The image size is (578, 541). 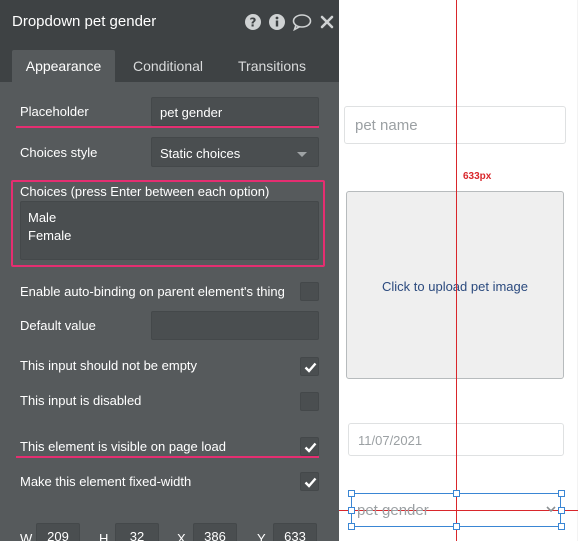 What do you see at coordinates (59, 152) in the screenshot?
I see `choices-style-label: Choices style` at bounding box center [59, 152].